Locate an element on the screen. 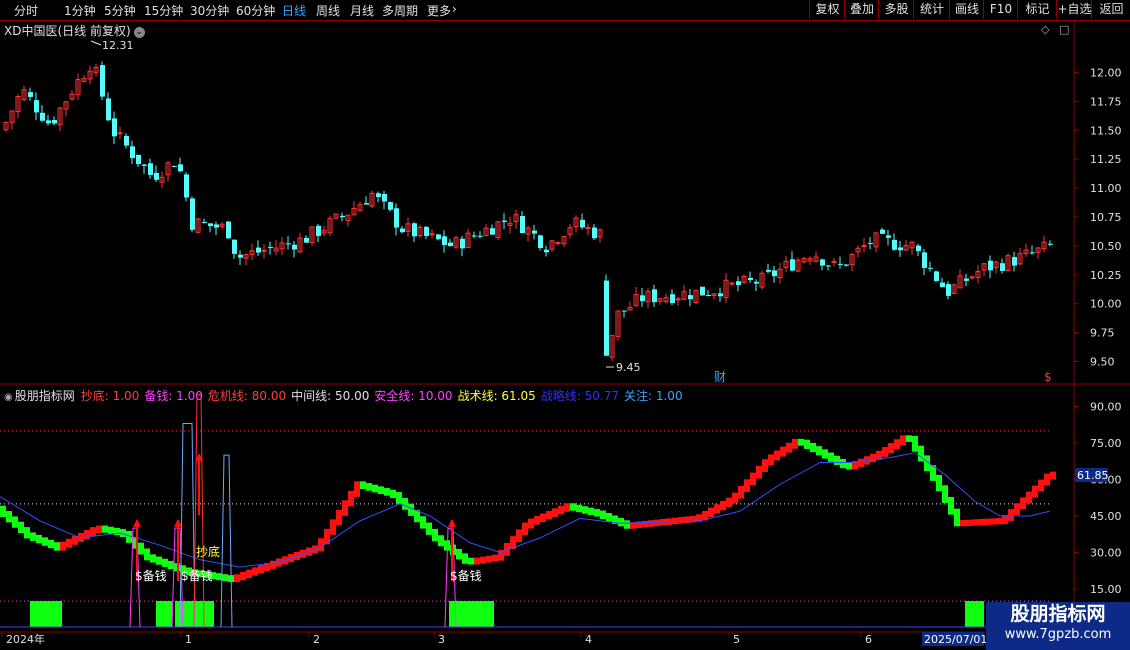  current-value-label: 61.85 is located at coordinates (1093, 475).